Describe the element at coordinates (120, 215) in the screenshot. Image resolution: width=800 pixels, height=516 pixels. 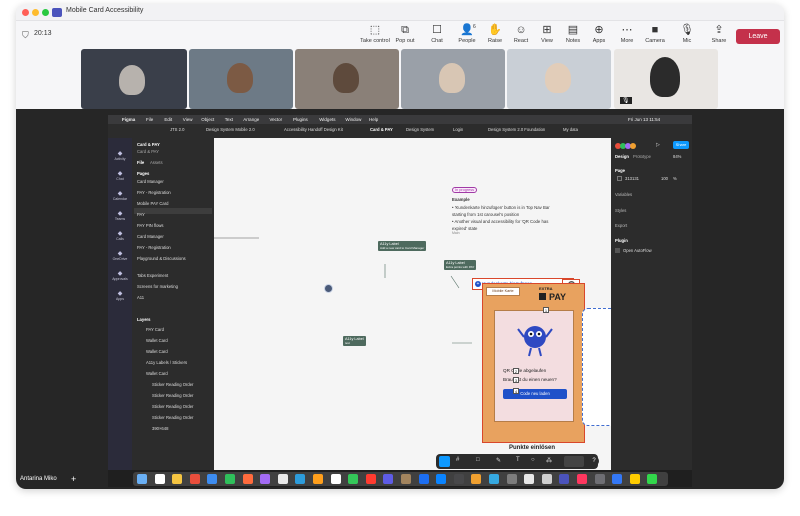
I see `sidebar-item-teams: ◆ Teams` at that location.